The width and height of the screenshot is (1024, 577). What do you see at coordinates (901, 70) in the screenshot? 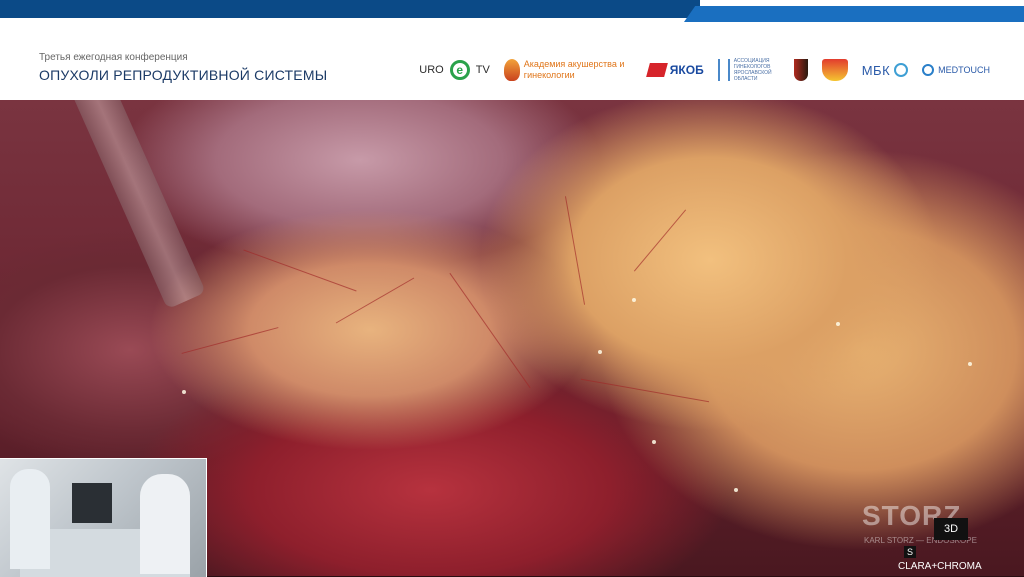
I see `molecule-icon` at bounding box center [901, 70].